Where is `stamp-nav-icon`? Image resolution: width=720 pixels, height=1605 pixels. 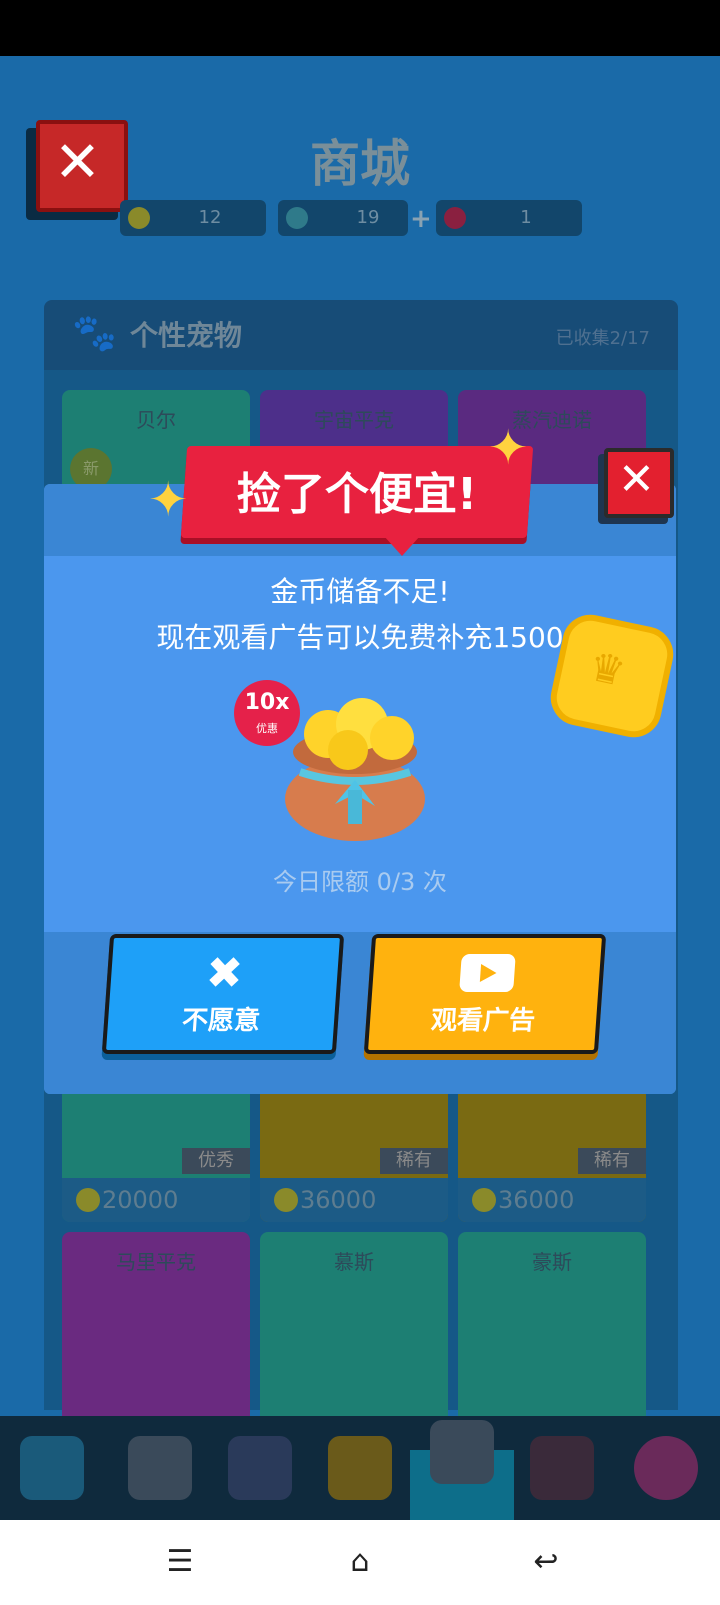 stamp-nav-icon is located at coordinates (562, 1468).